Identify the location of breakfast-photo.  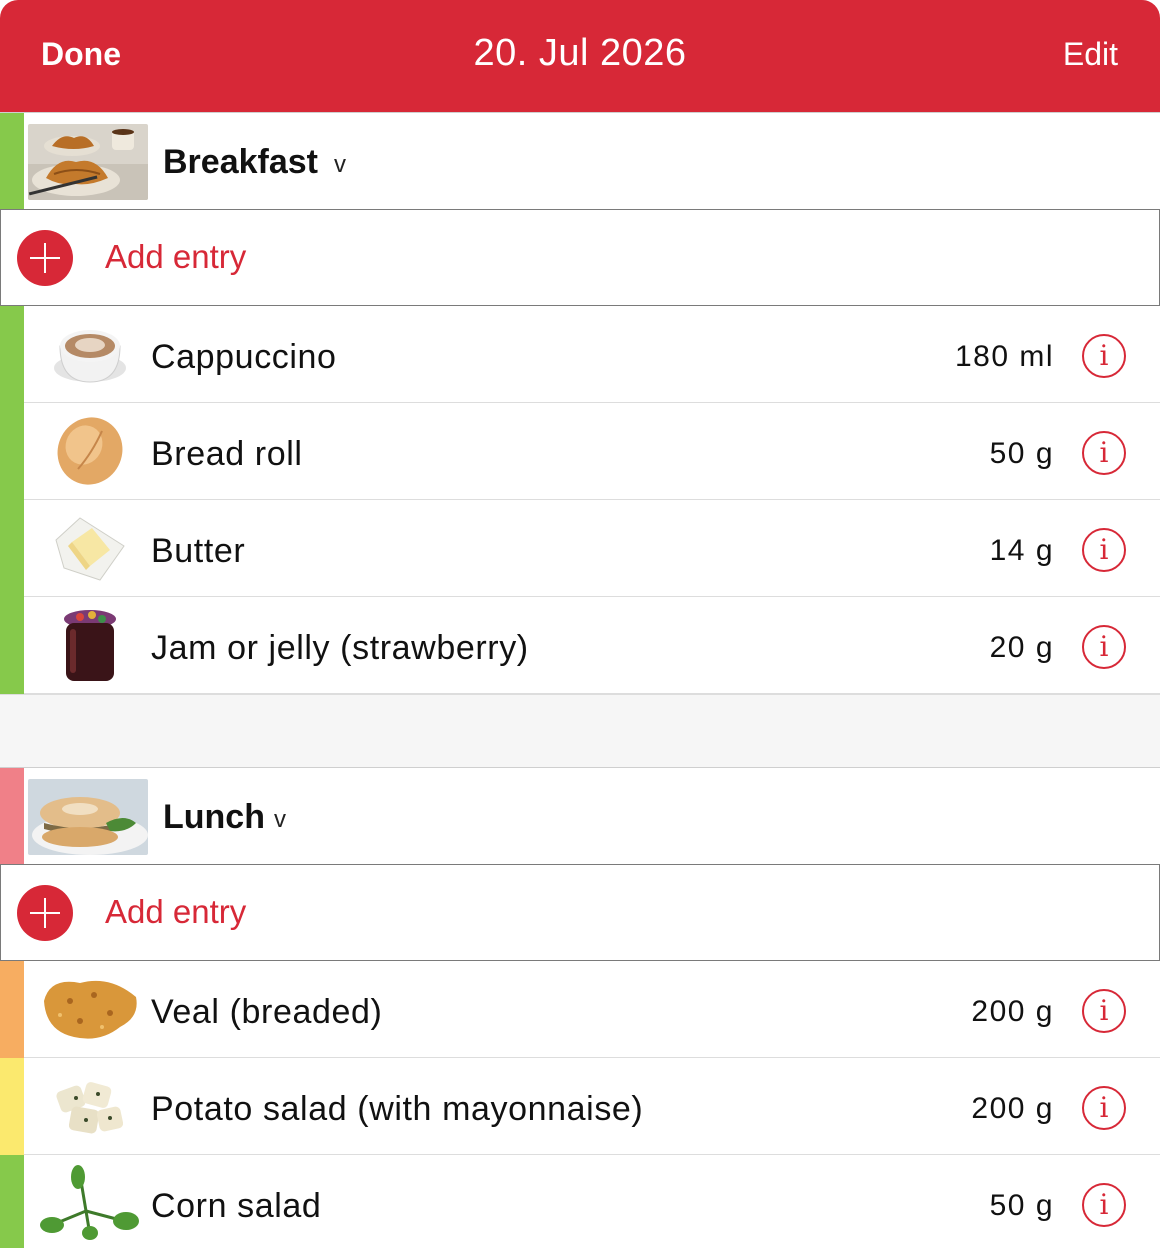
(88, 162).